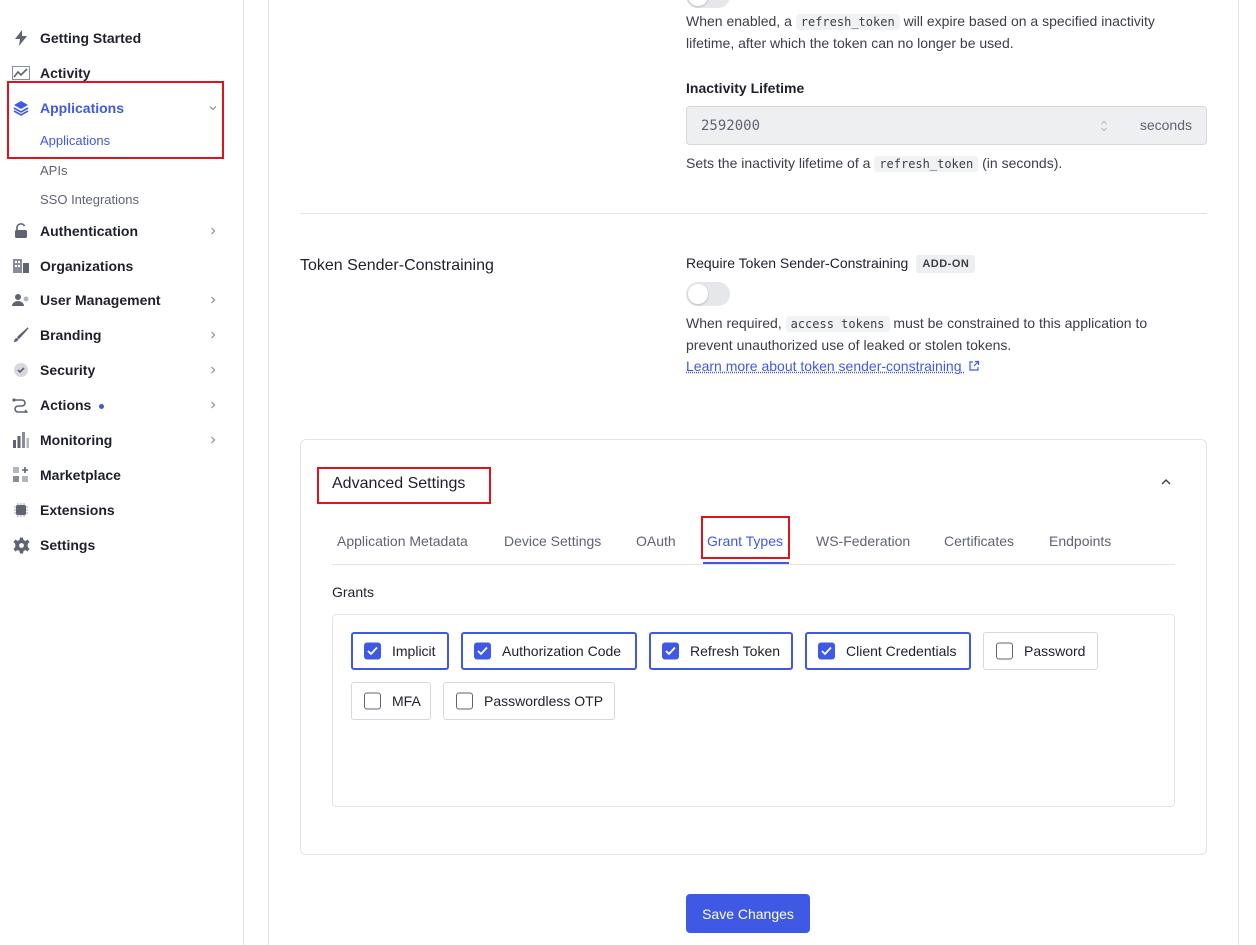 The width and height of the screenshot is (1256, 945). Describe the element at coordinates (946, 264) in the screenshot. I see `add-on-badge: ADD-ON` at that location.